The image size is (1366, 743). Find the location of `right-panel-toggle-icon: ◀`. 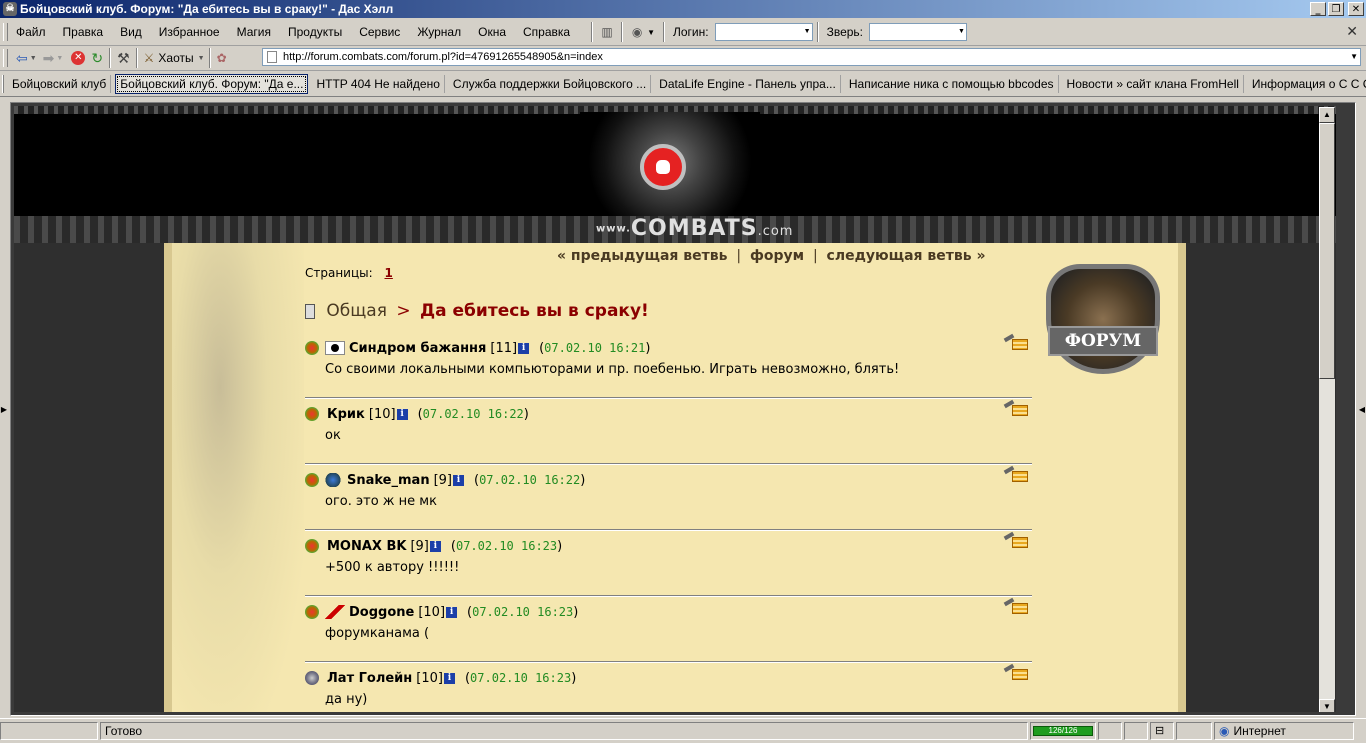

right-panel-toggle-icon: ◀ is located at coordinates (1362, 410).